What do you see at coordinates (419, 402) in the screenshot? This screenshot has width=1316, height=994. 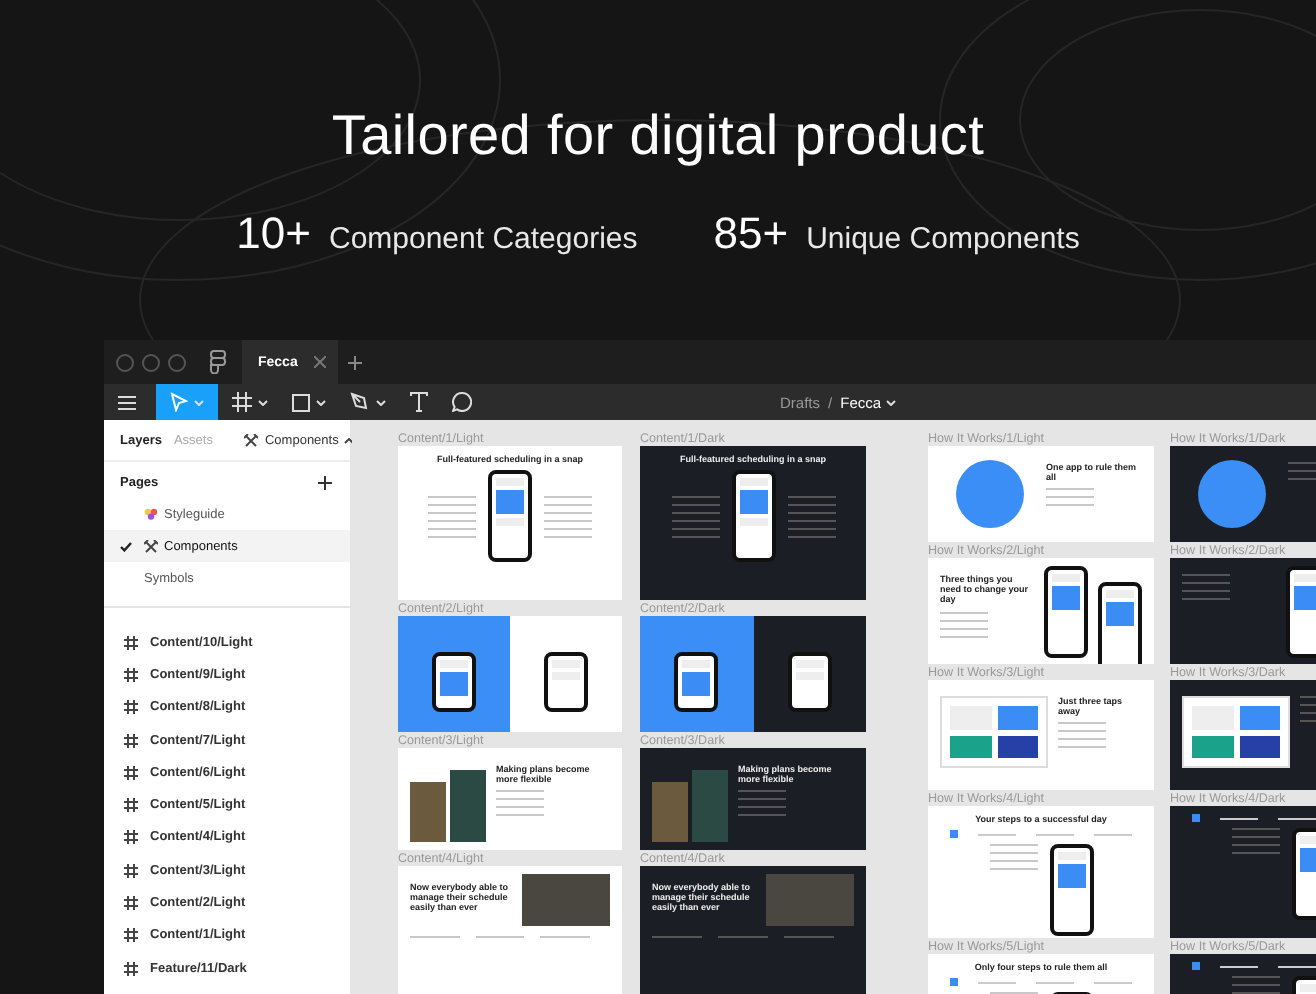 I see `text-icon` at bounding box center [419, 402].